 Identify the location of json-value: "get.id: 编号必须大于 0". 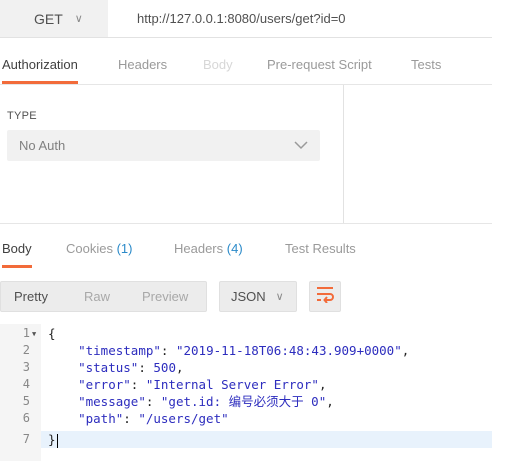
(243, 401).